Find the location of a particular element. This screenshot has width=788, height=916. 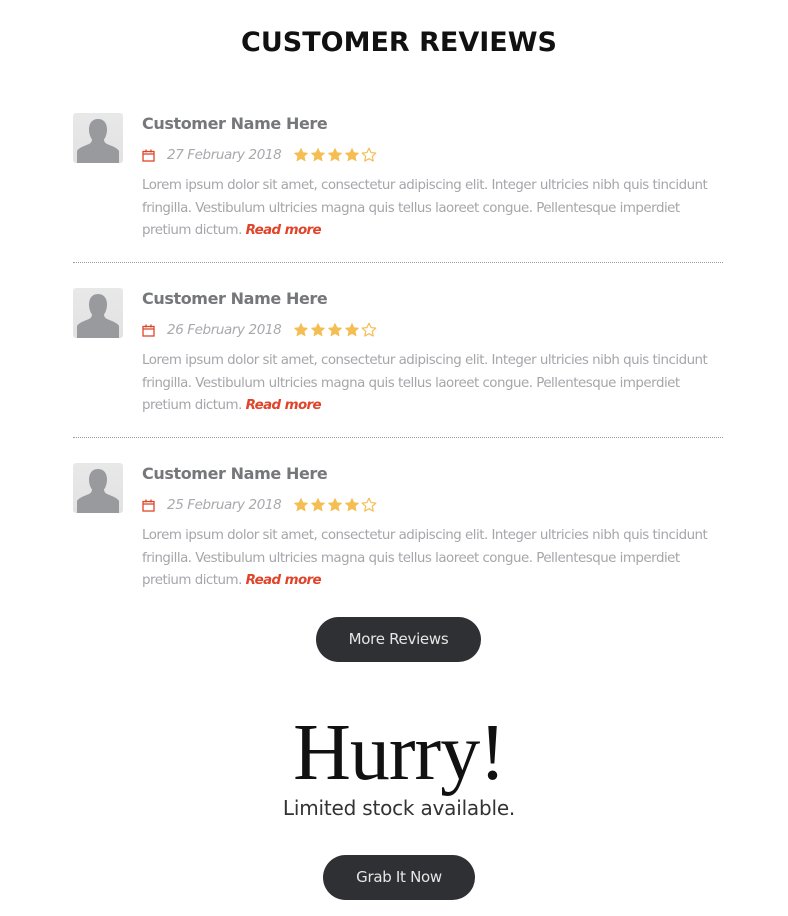

promo-subtext: Limited stock available. is located at coordinates (399, 808).